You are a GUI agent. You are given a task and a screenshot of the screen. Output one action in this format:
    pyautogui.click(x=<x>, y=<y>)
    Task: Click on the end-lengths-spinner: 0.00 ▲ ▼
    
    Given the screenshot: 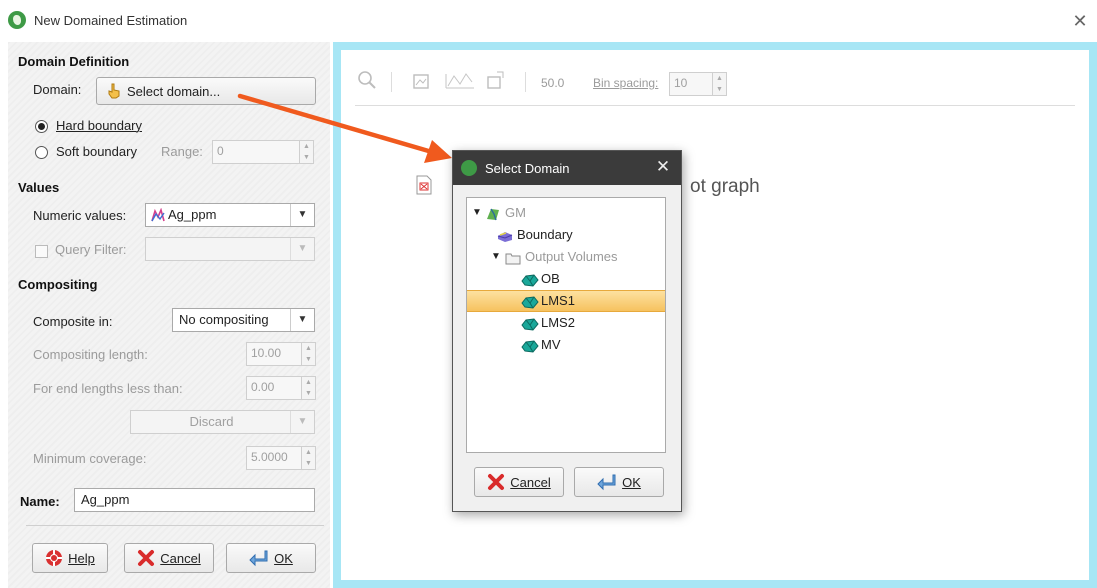 What is the action you would take?
    pyautogui.click(x=281, y=388)
    